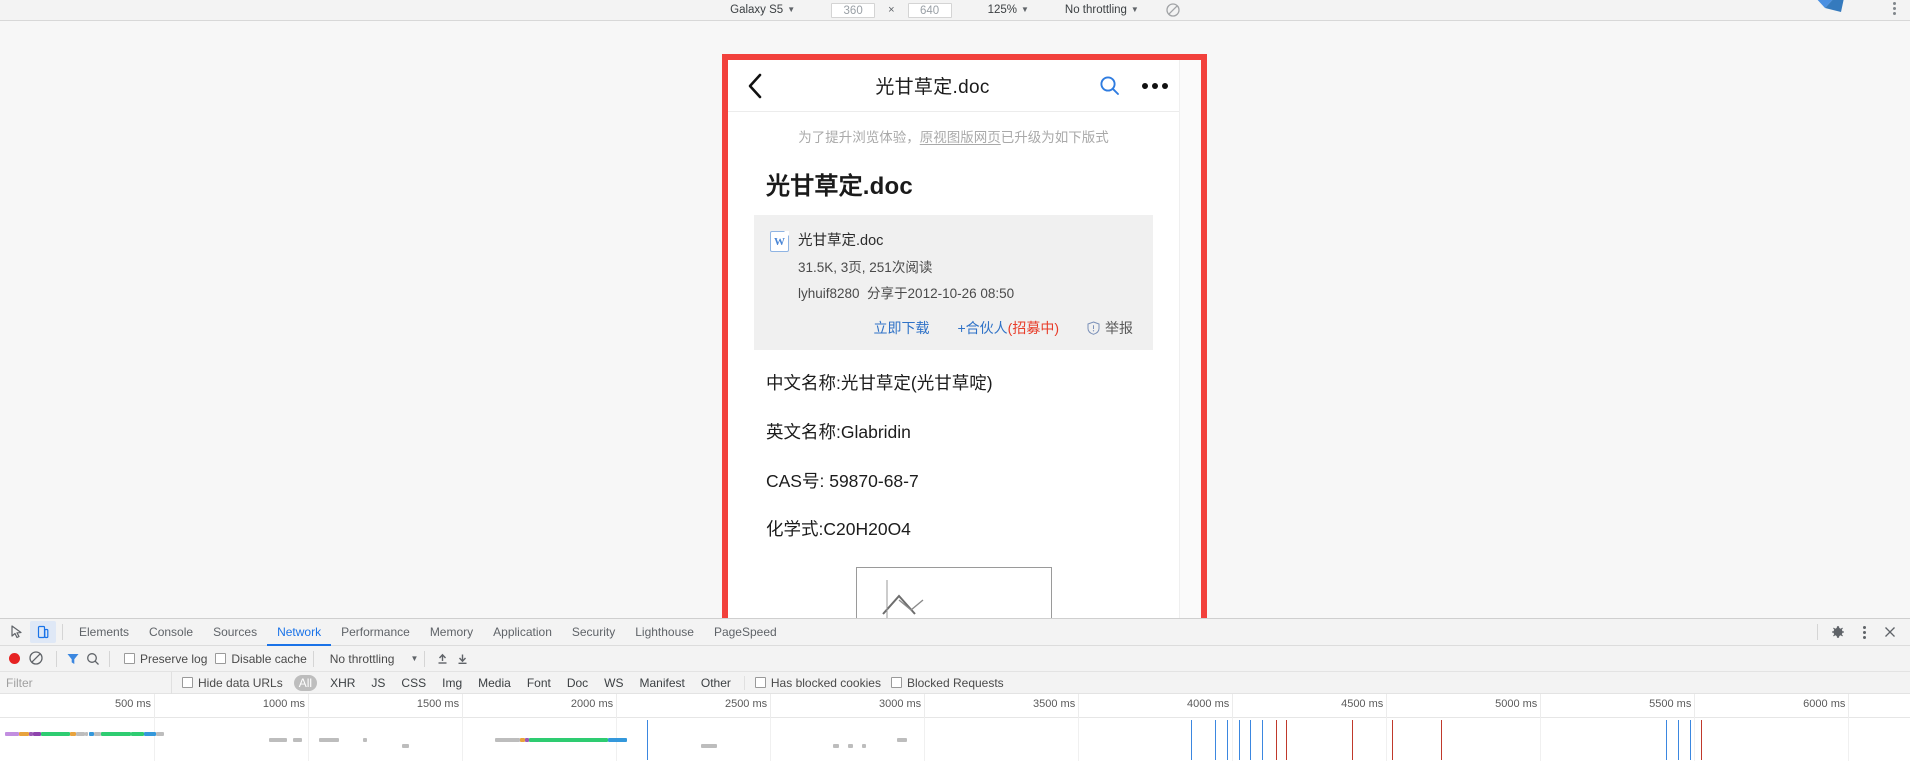 This screenshot has width=1910, height=761. Describe the element at coordinates (1008, 10) in the screenshot. I see `zoom-select: 125% ▼` at that location.